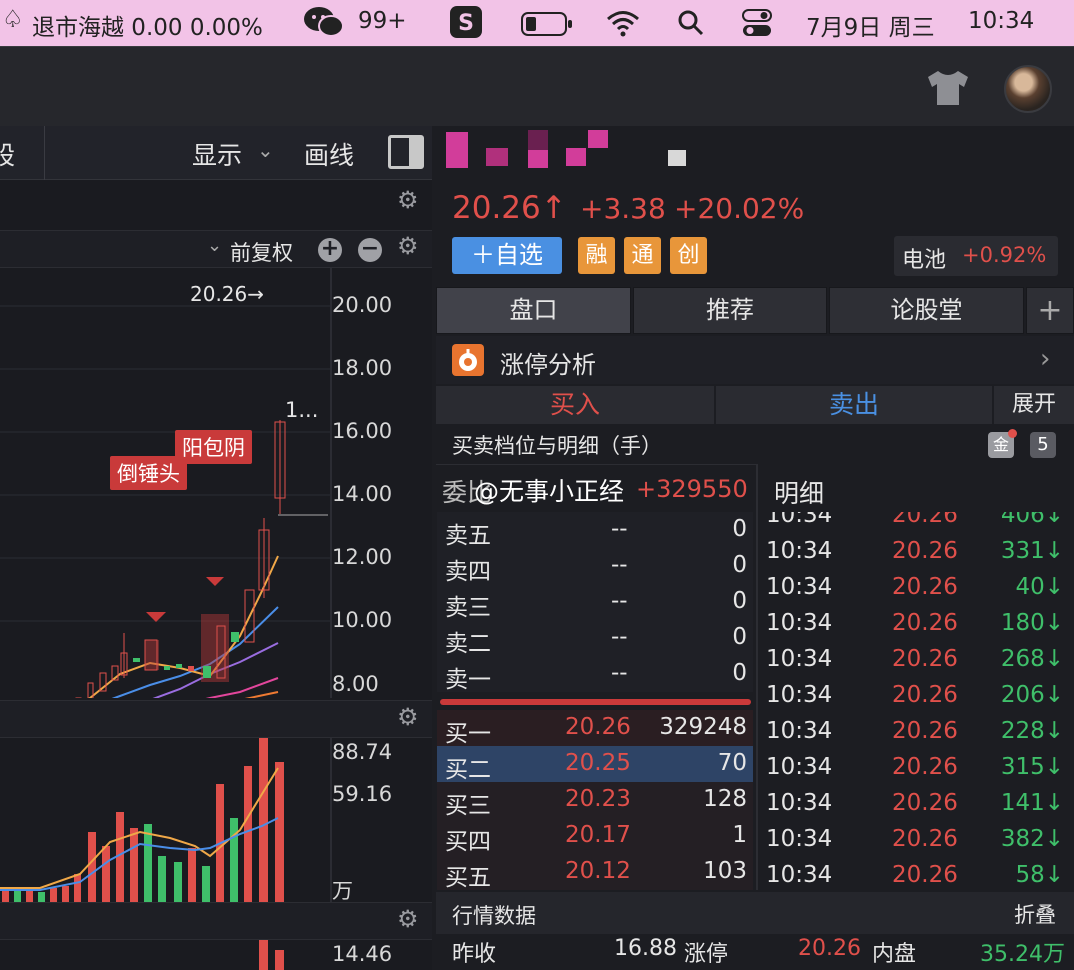 This screenshot has width=1074, height=970. What do you see at coordinates (920, 628) in the screenshot?
I see `trade-row: 10:34 20.26 180↓` at bounding box center [920, 628].